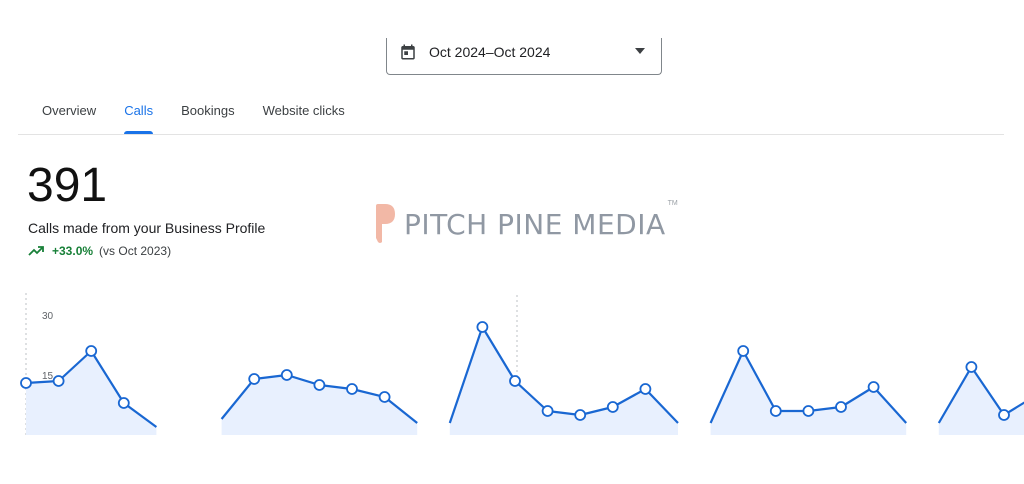  What do you see at coordinates (147, 228) in the screenshot?
I see `calls-description: Calls made from your Business Profile` at bounding box center [147, 228].